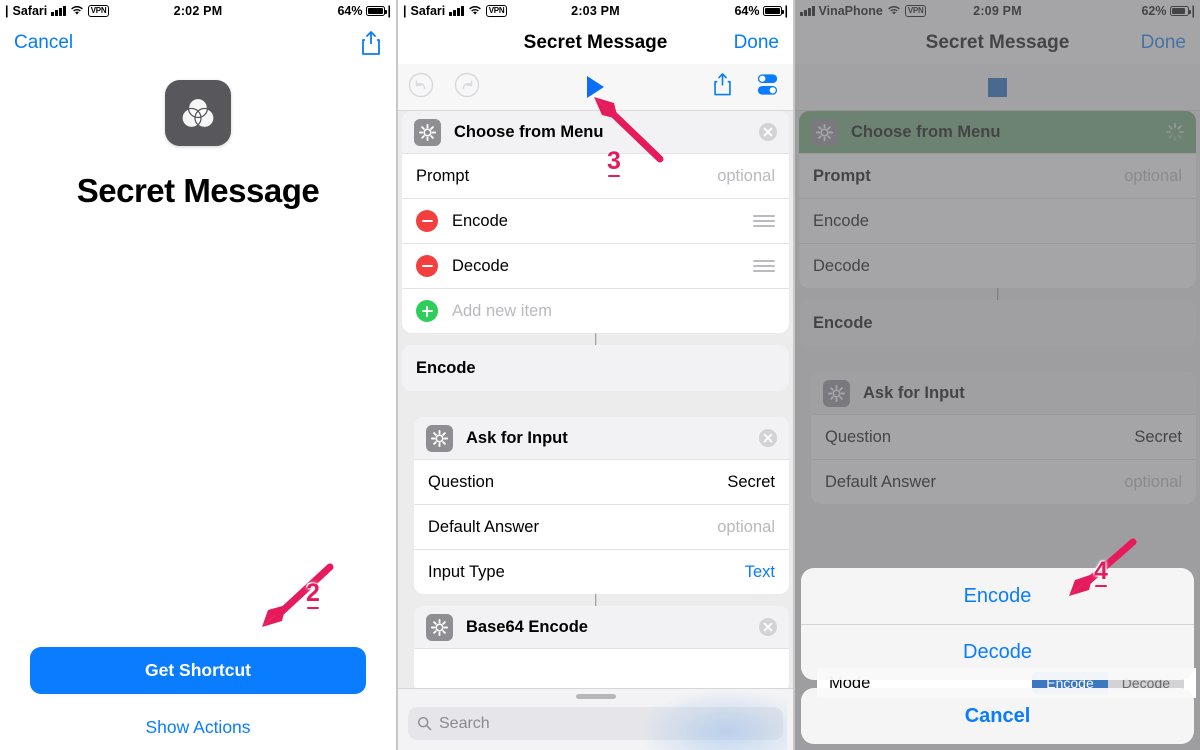 Image resolution: width=1200 pixels, height=750 pixels. I want to click on row-value: Text, so click(759, 571).